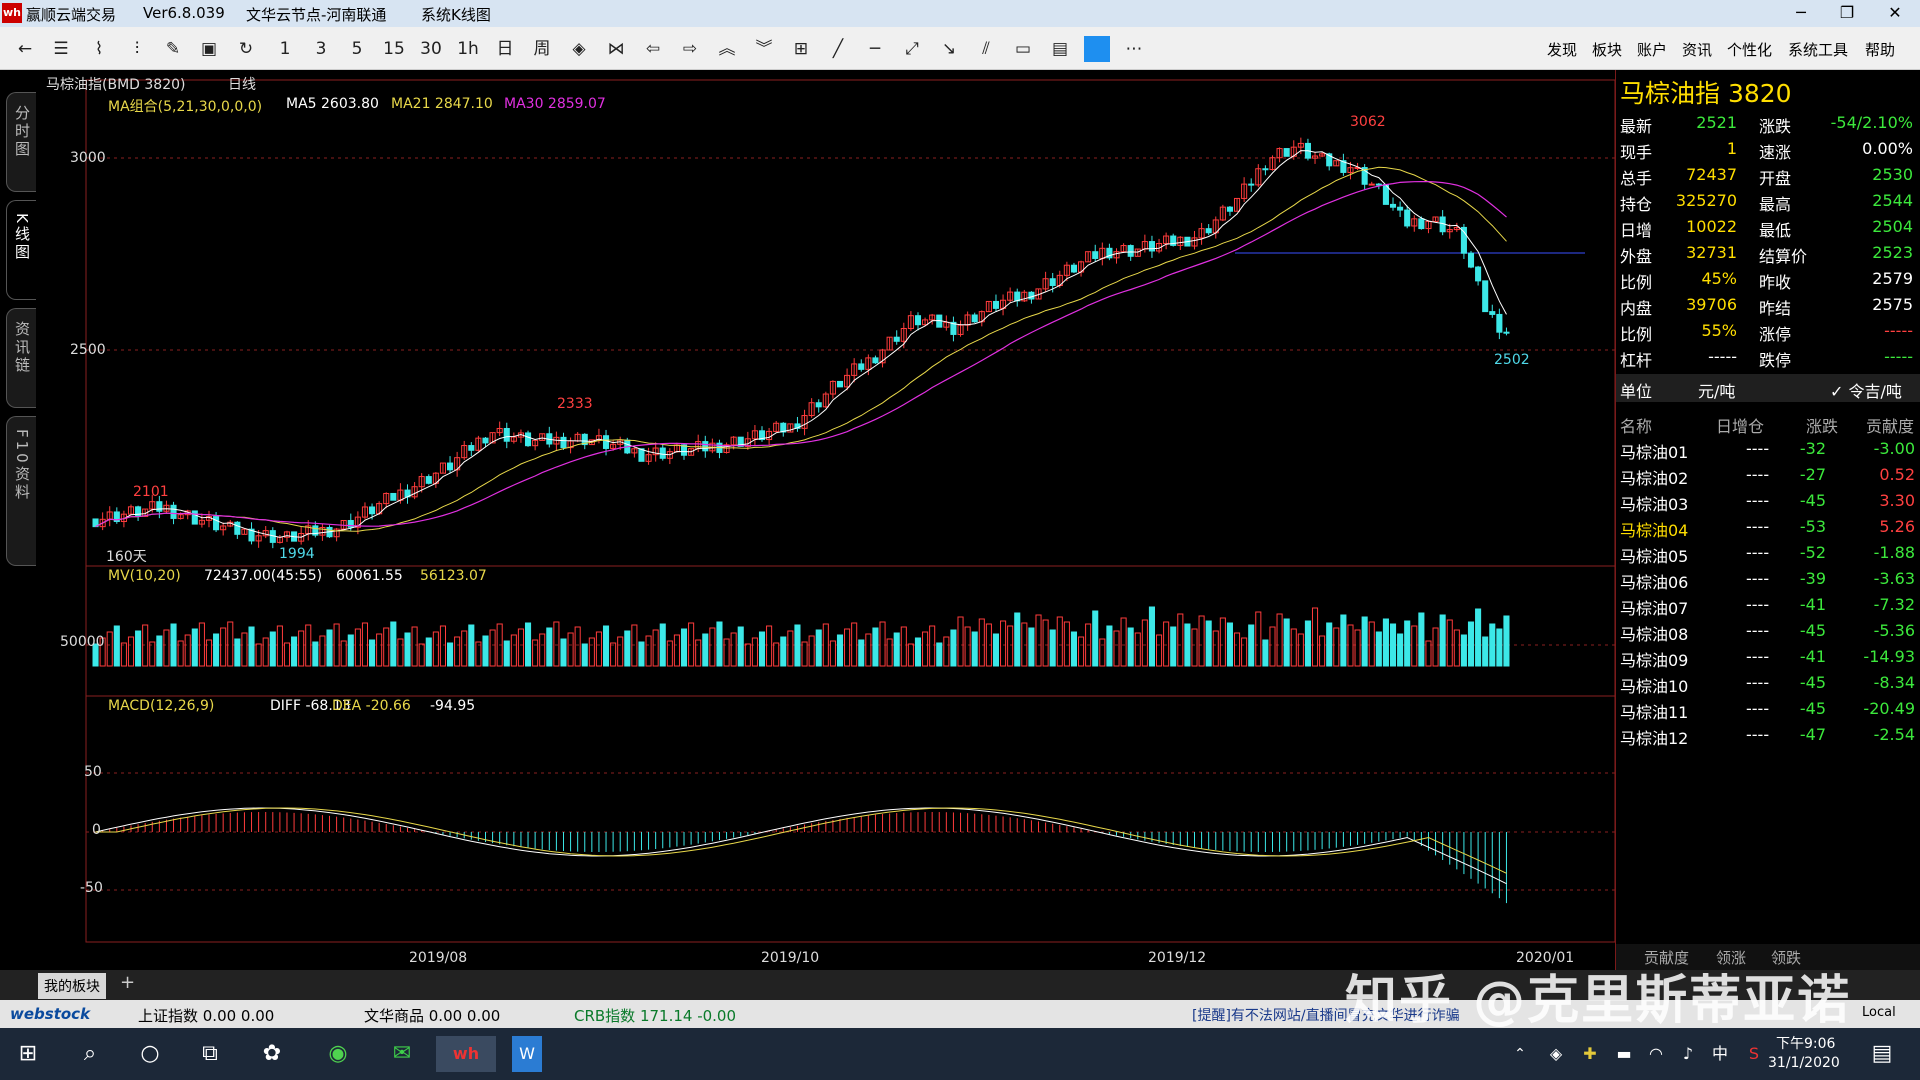  Describe the element at coordinates (144, 576) in the screenshot. I see `volume-label: MV(10,20)` at that location.